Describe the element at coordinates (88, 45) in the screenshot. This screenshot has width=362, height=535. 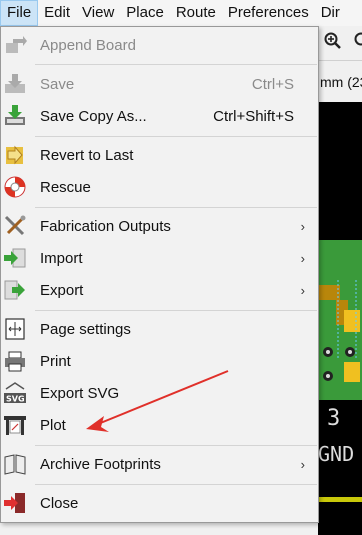
I see `menu-item-label: Append Board` at that location.